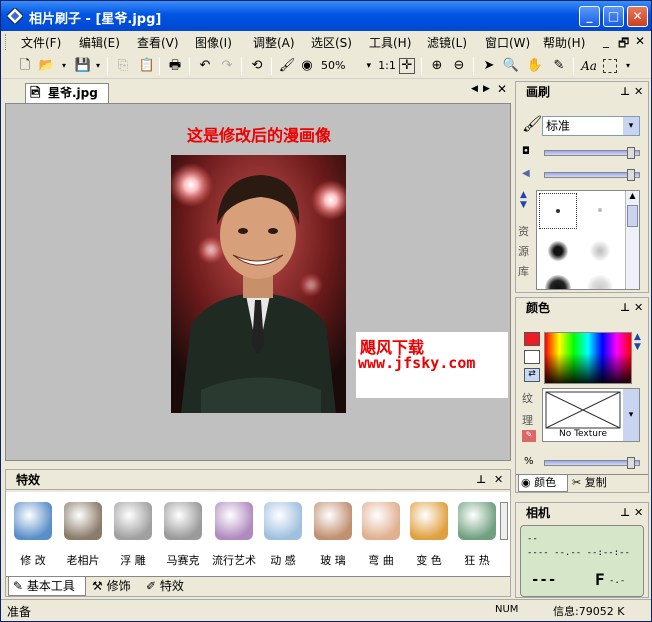 The height and width of the screenshot is (622, 652). What do you see at coordinates (183, 535) in the screenshot?
I see `effect-item-mosaic: 马赛克` at bounding box center [183, 535].